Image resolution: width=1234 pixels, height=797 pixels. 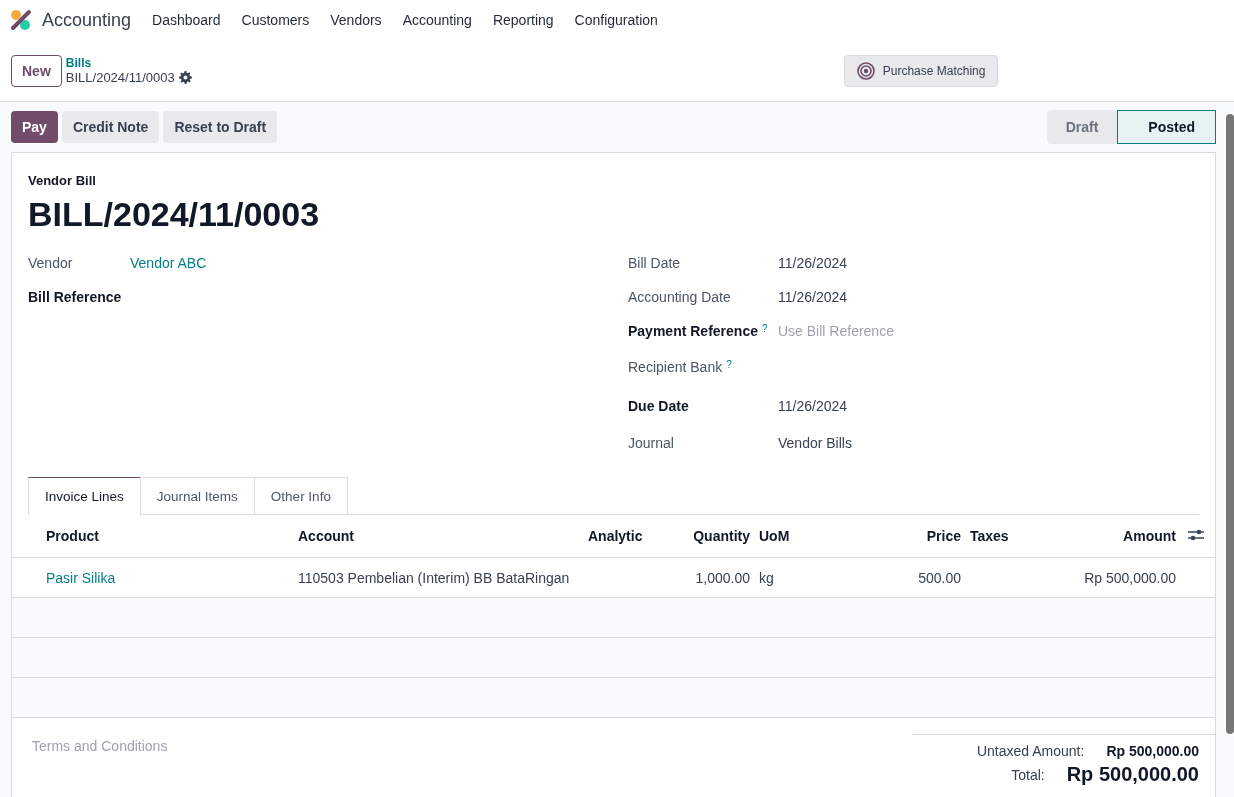 What do you see at coordinates (865, 70) in the screenshot?
I see `target-icon` at bounding box center [865, 70].